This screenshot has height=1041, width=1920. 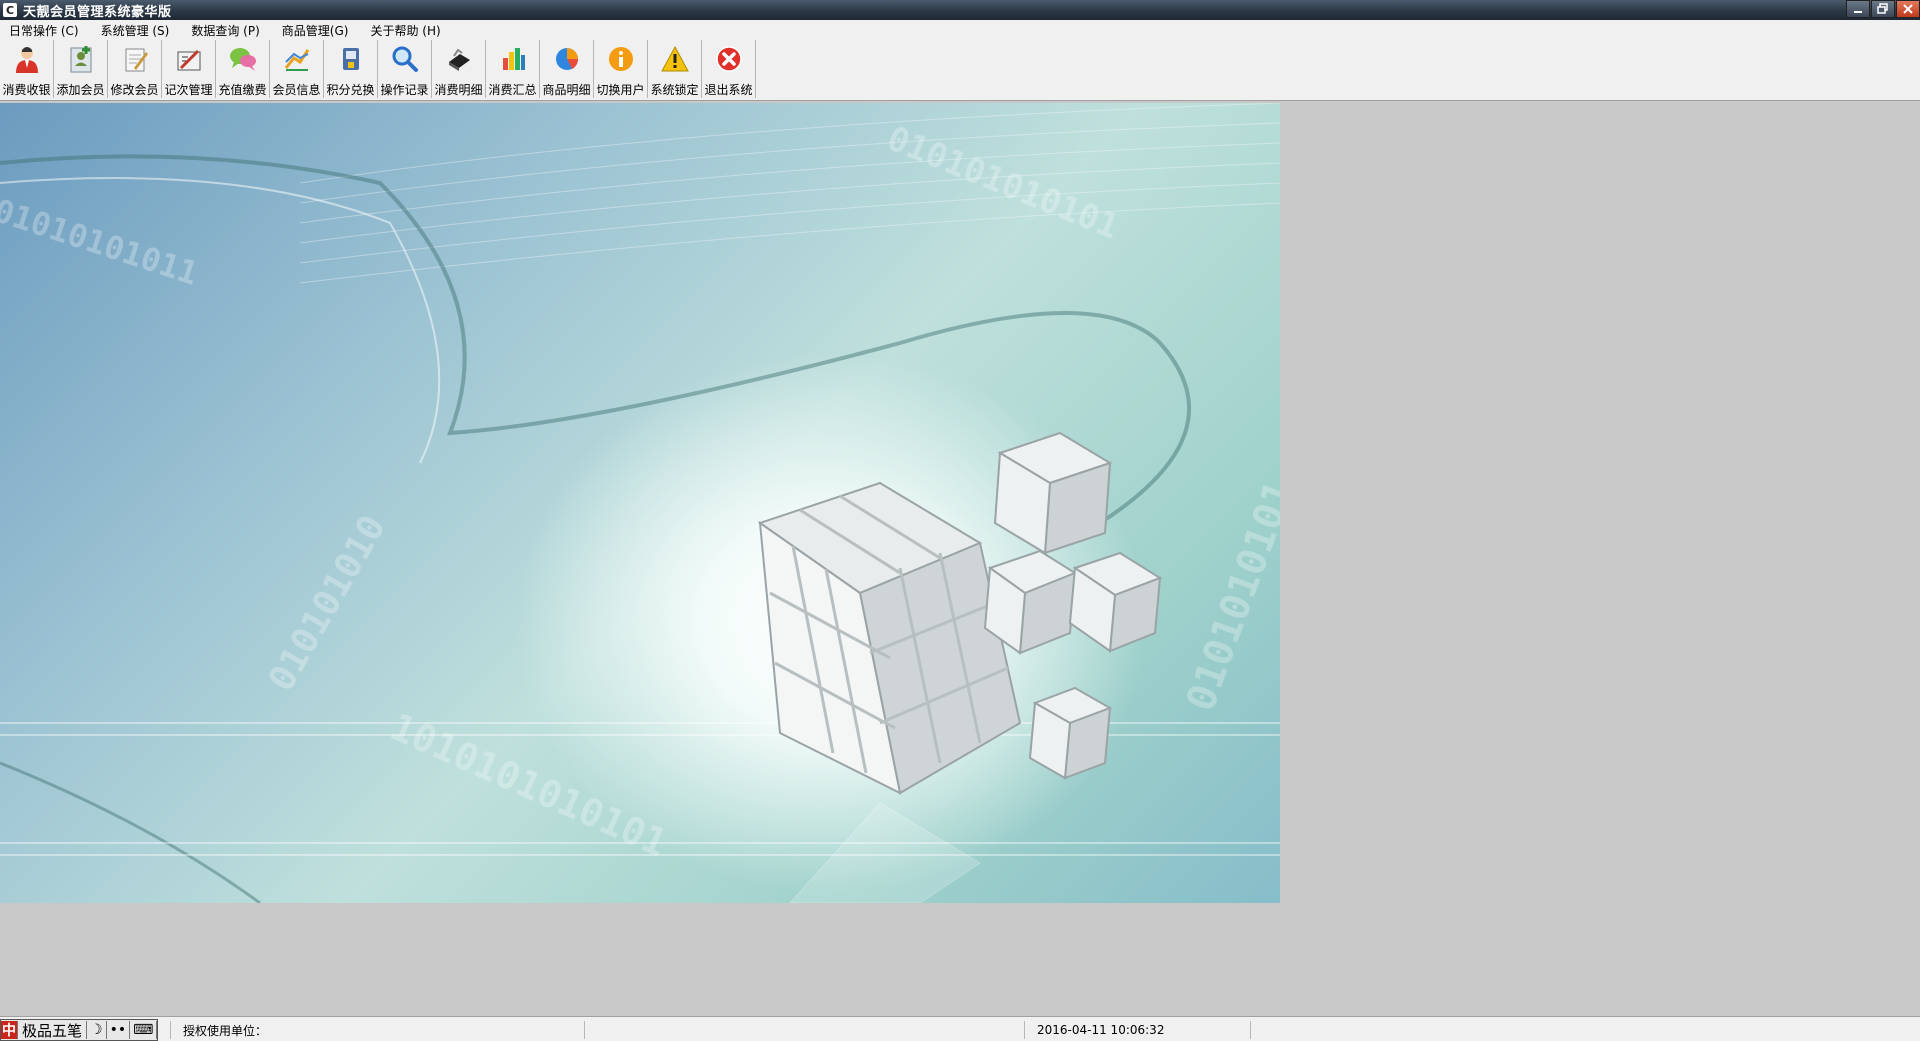 I want to click on ime-keyboard-icon: ⌨, so click(x=144, y=1030).